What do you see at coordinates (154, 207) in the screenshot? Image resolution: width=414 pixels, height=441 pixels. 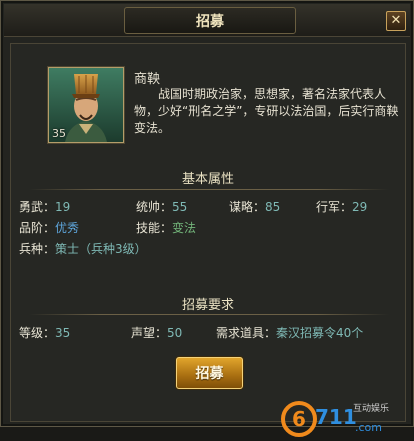 I see `command-label: 统帅：` at bounding box center [154, 207].